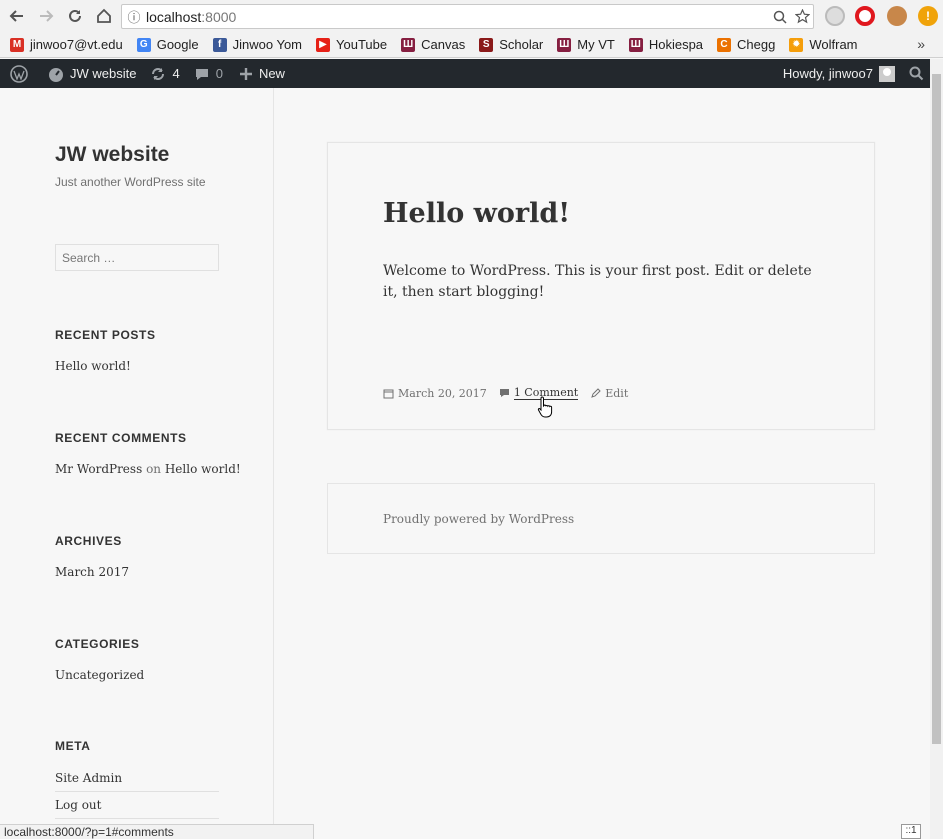 The height and width of the screenshot is (839, 943). I want to click on recent-post-link: Hello world!, so click(93, 366).